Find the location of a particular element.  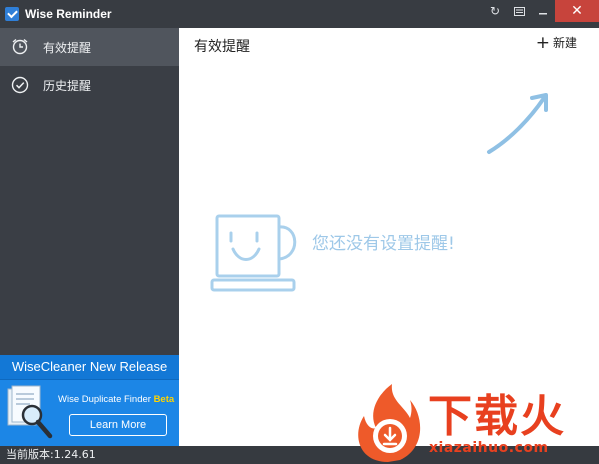

watermark-brand: 下载火 is located at coordinates (497, 416).